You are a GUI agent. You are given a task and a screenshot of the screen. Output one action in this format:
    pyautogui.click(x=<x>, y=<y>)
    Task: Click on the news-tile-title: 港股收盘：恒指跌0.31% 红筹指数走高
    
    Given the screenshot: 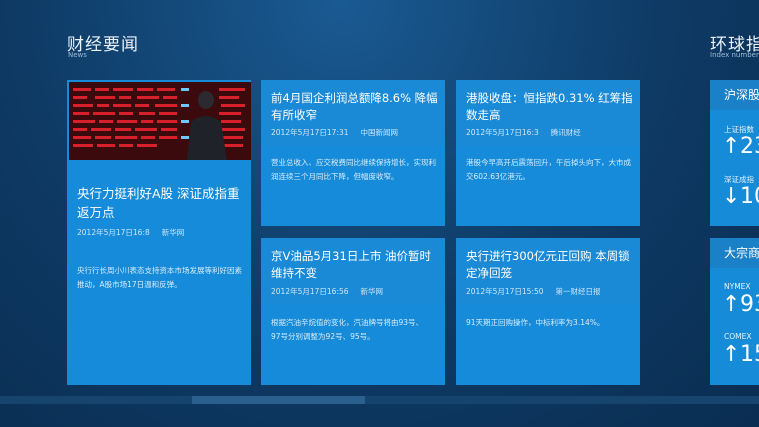 What is the action you would take?
    pyautogui.click(x=549, y=106)
    